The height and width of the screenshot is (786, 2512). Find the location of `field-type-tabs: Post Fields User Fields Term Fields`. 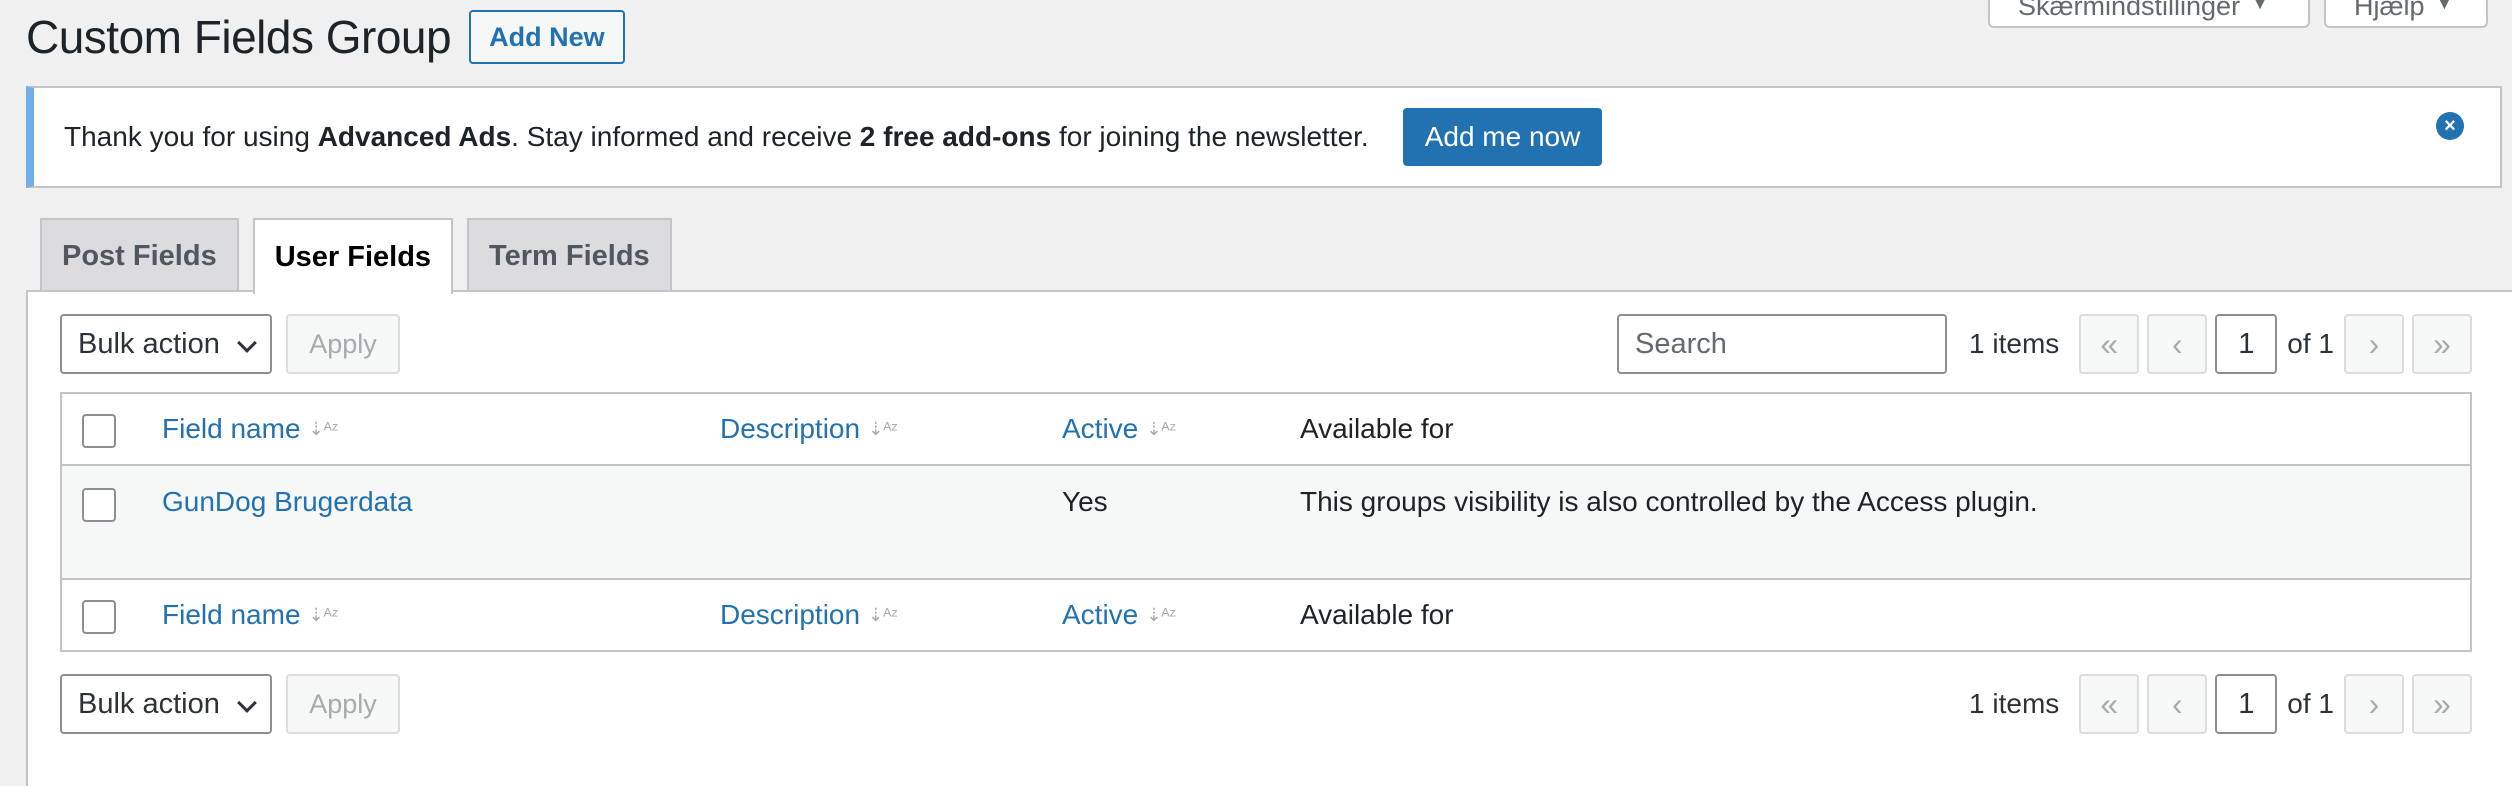

field-type-tabs: Post Fields User Fields Term Fields is located at coordinates (356, 256).